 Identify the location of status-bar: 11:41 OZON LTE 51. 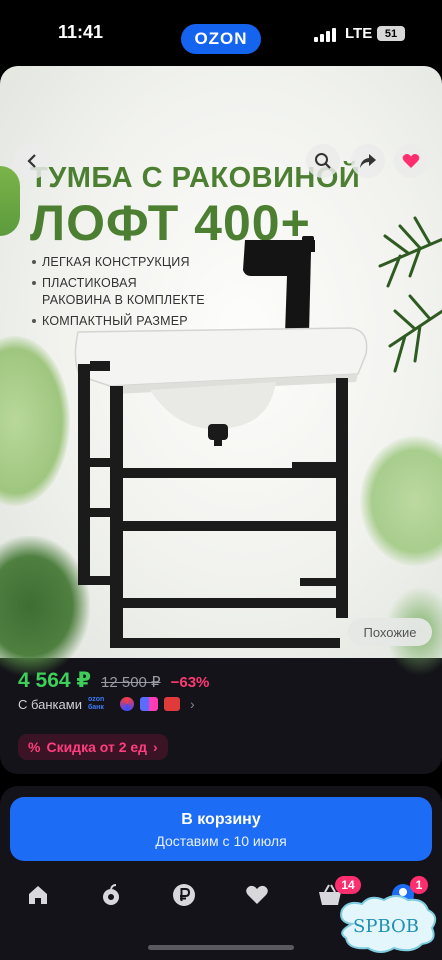
(221, 33).